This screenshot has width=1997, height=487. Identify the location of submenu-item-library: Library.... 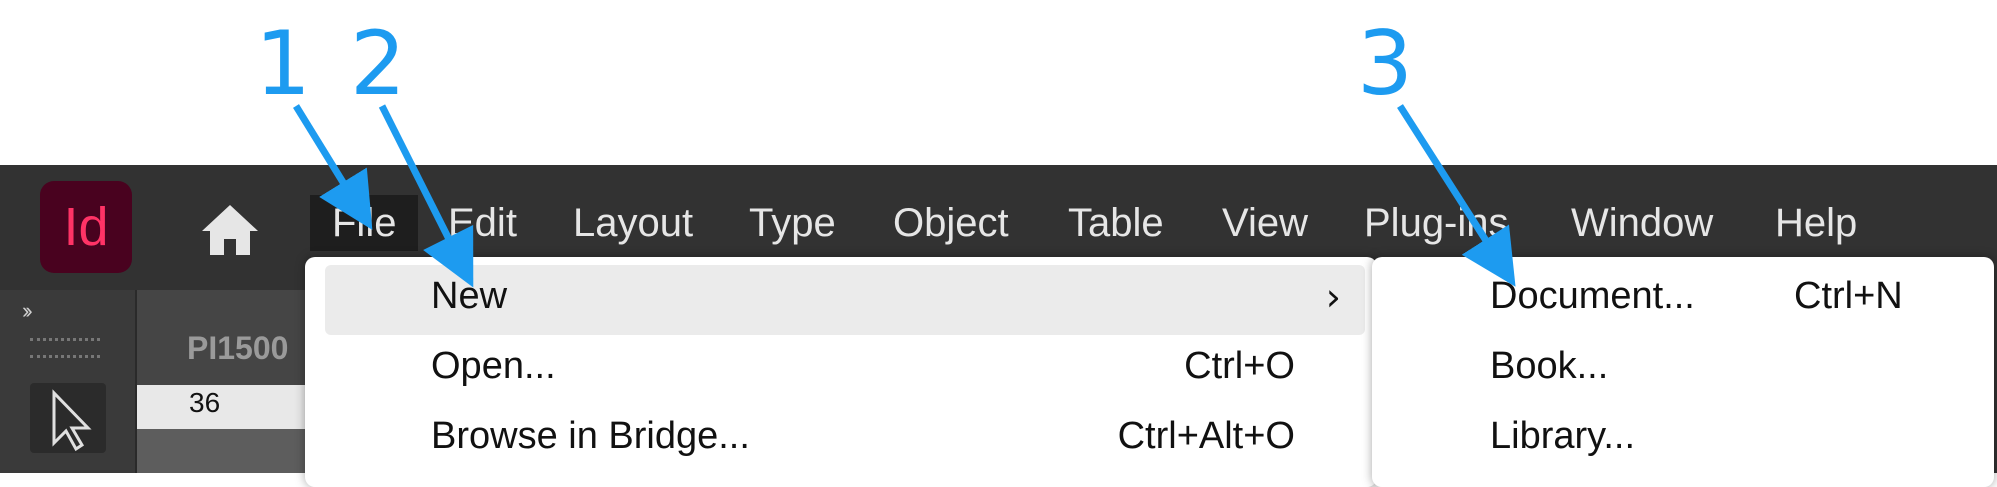
(1683, 440).